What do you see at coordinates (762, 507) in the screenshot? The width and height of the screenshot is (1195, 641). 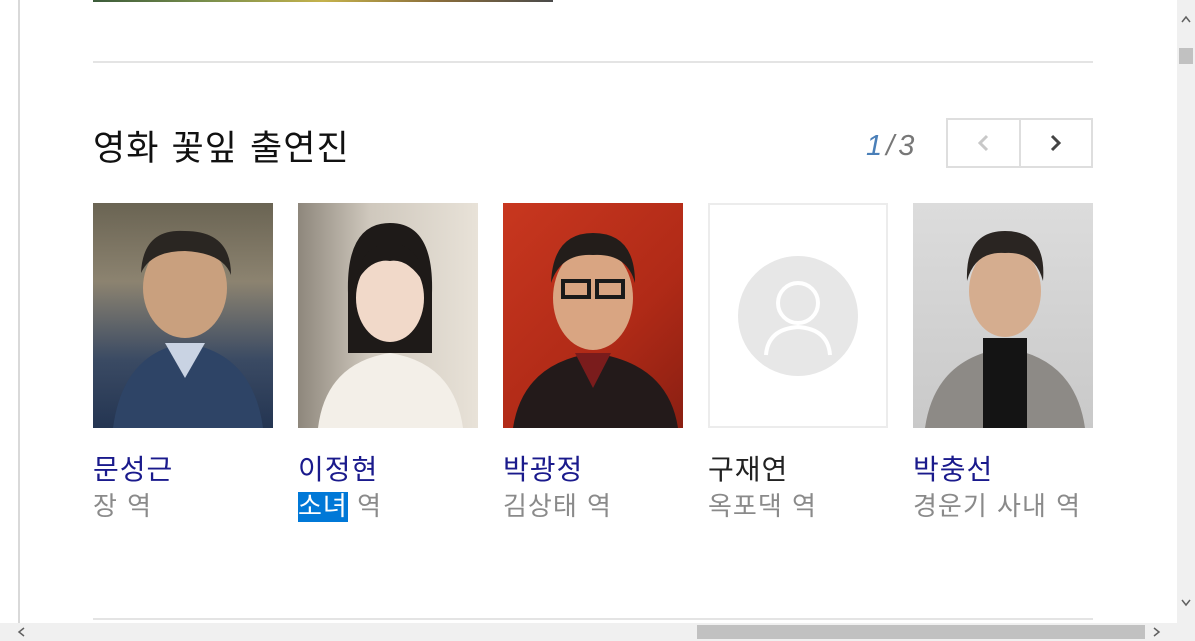 I see `actor-role: 옥포댁 역` at bounding box center [762, 507].